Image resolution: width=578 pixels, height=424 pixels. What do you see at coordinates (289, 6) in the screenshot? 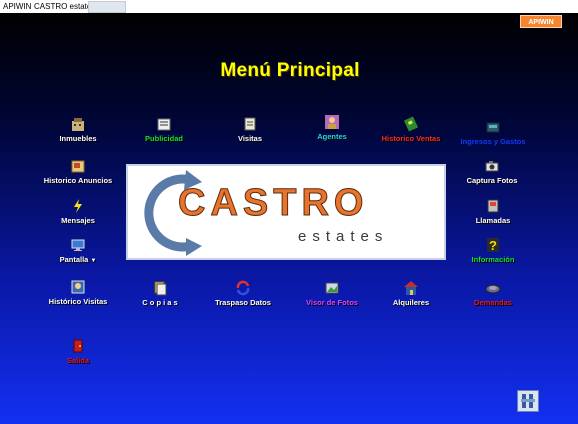
I see `title-bar: APIWIN CASTRO estates` at bounding box center [289, 6].